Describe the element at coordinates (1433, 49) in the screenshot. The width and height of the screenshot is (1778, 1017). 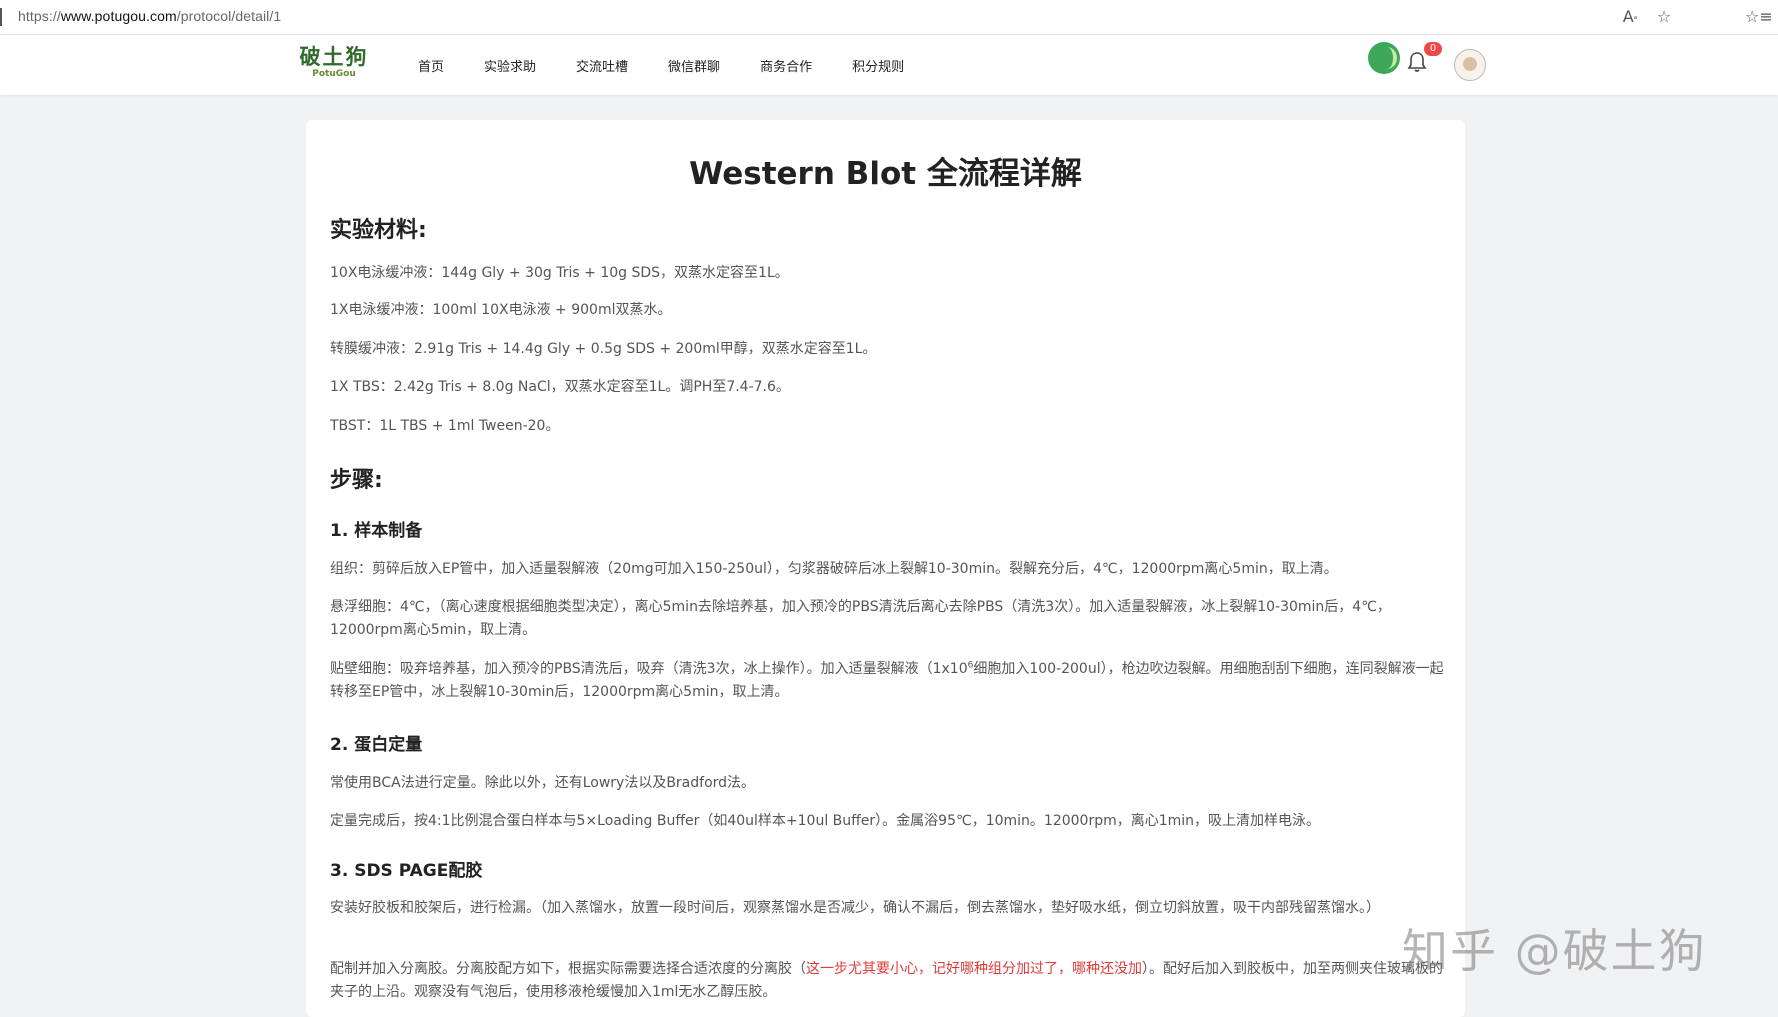
I see `notification-badge: 0` at that location.